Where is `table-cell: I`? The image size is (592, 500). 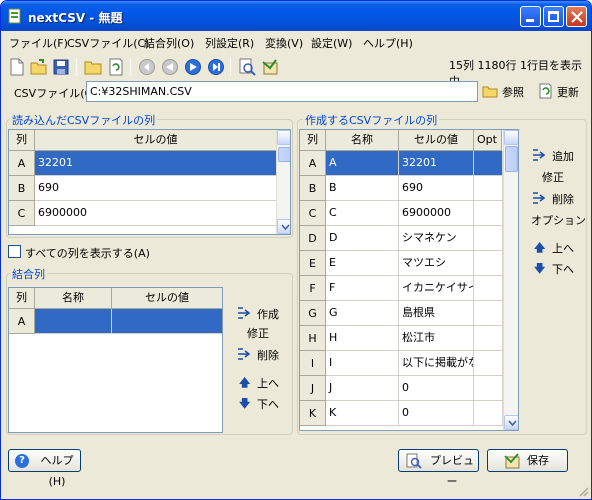 table-cell: I is located at coordinates (362, 363).